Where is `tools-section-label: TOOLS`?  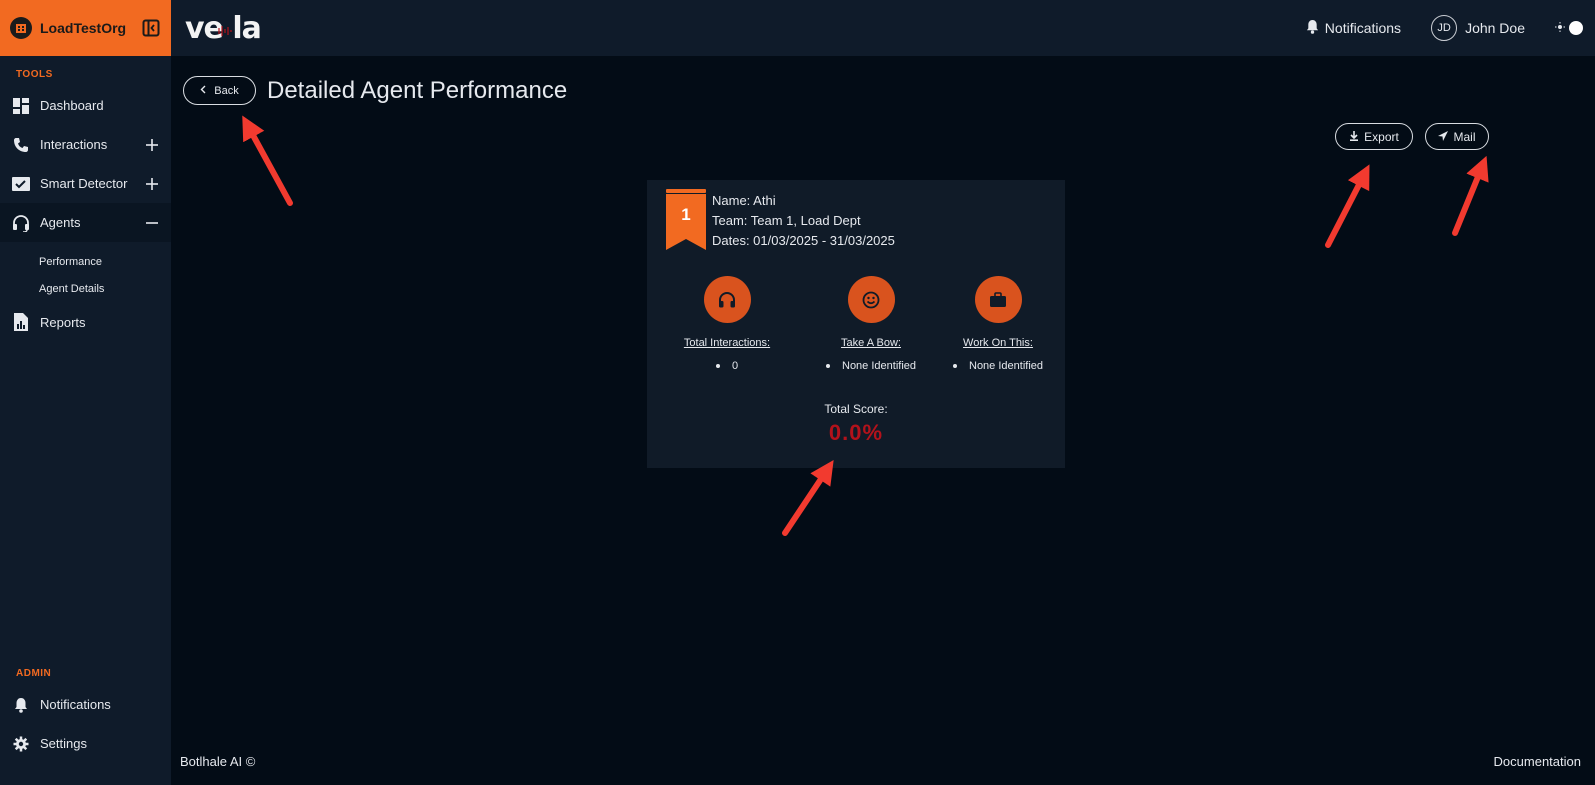
tools-section-label: TOOLS is located at coordinates (34, 74).